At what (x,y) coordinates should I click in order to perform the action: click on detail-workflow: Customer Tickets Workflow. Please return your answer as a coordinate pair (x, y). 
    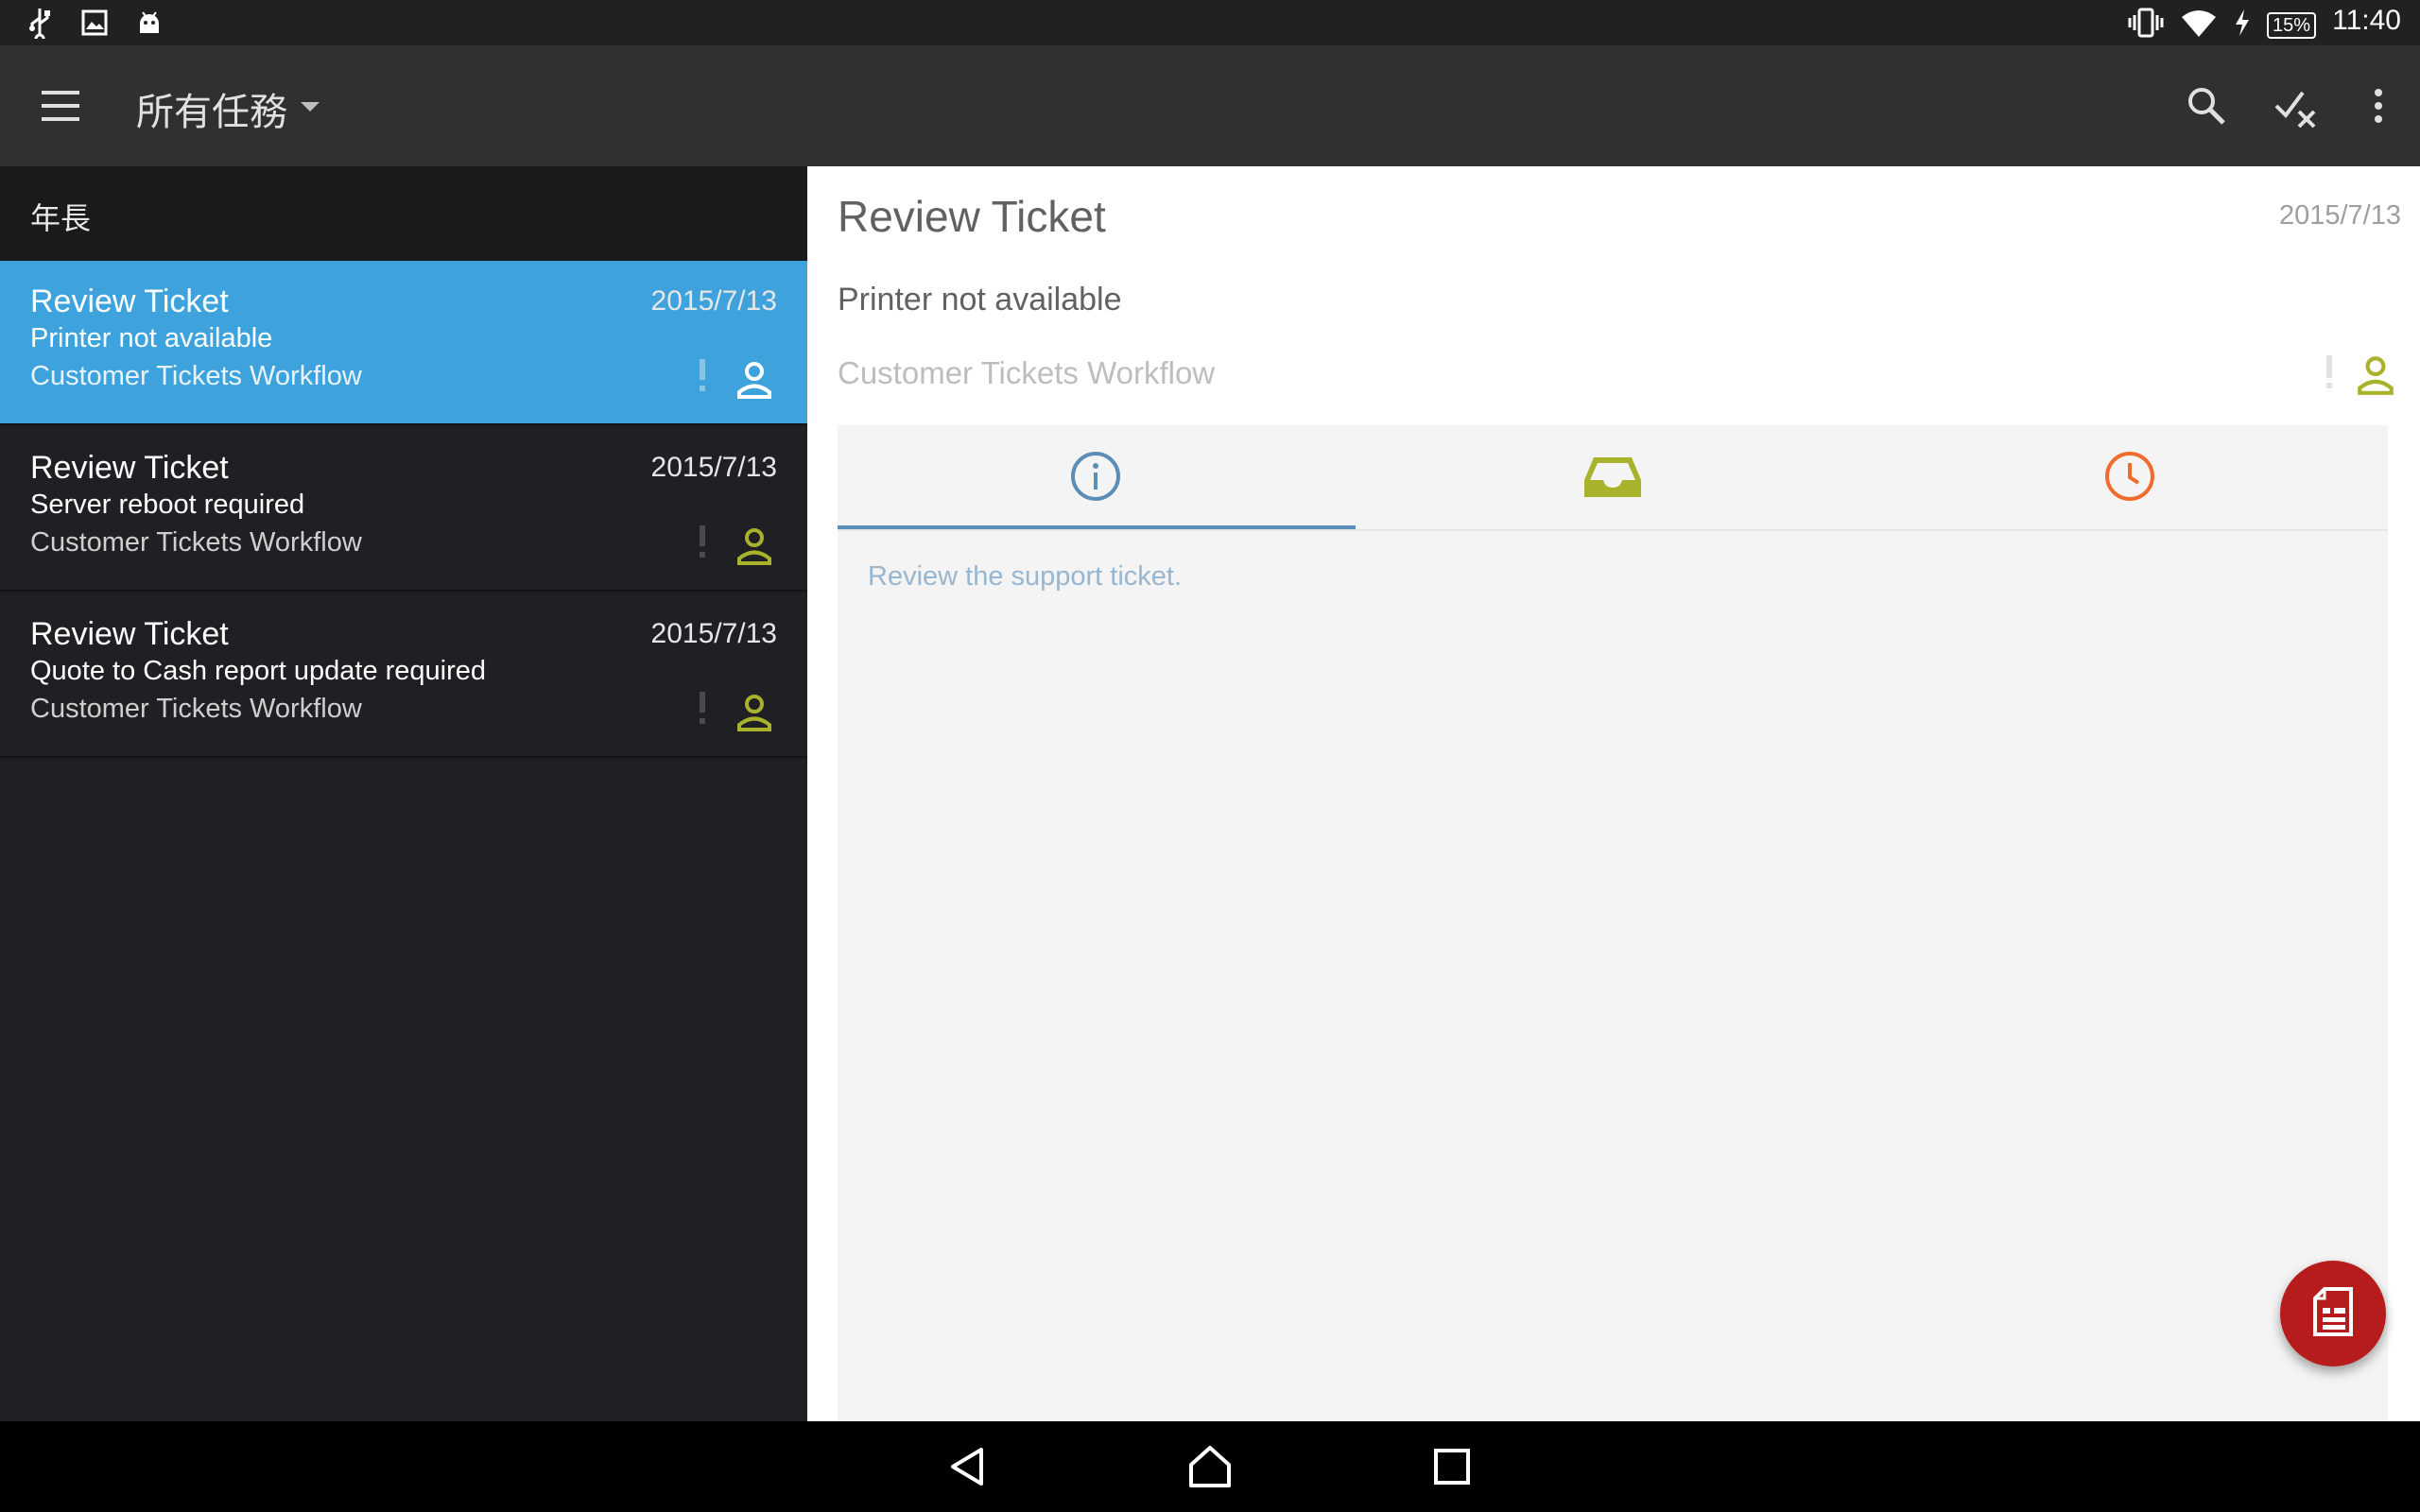
    Looking at the image, I should click on (1027, 372).